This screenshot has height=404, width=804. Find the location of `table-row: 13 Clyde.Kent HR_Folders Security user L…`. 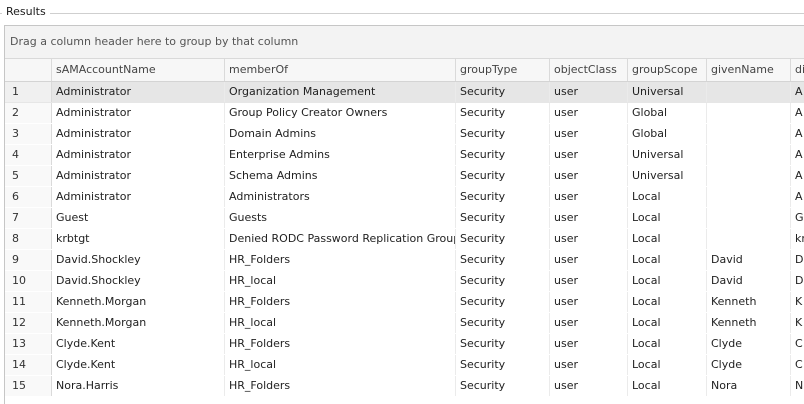

table-row: 13 Clyde.Kent HR_Folders Security user L… is located at coordinates (404, 345).